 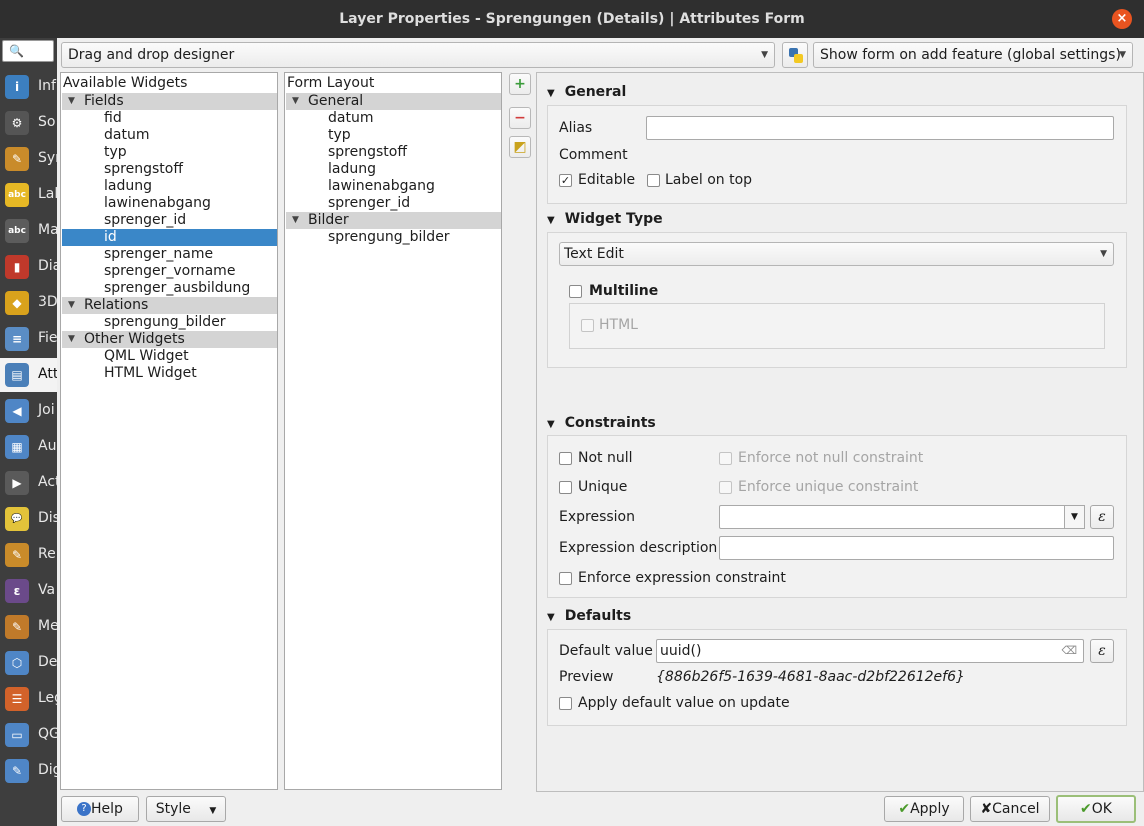 I want to click on nav-item: ≡ Fie, so click(x=28, y=339).